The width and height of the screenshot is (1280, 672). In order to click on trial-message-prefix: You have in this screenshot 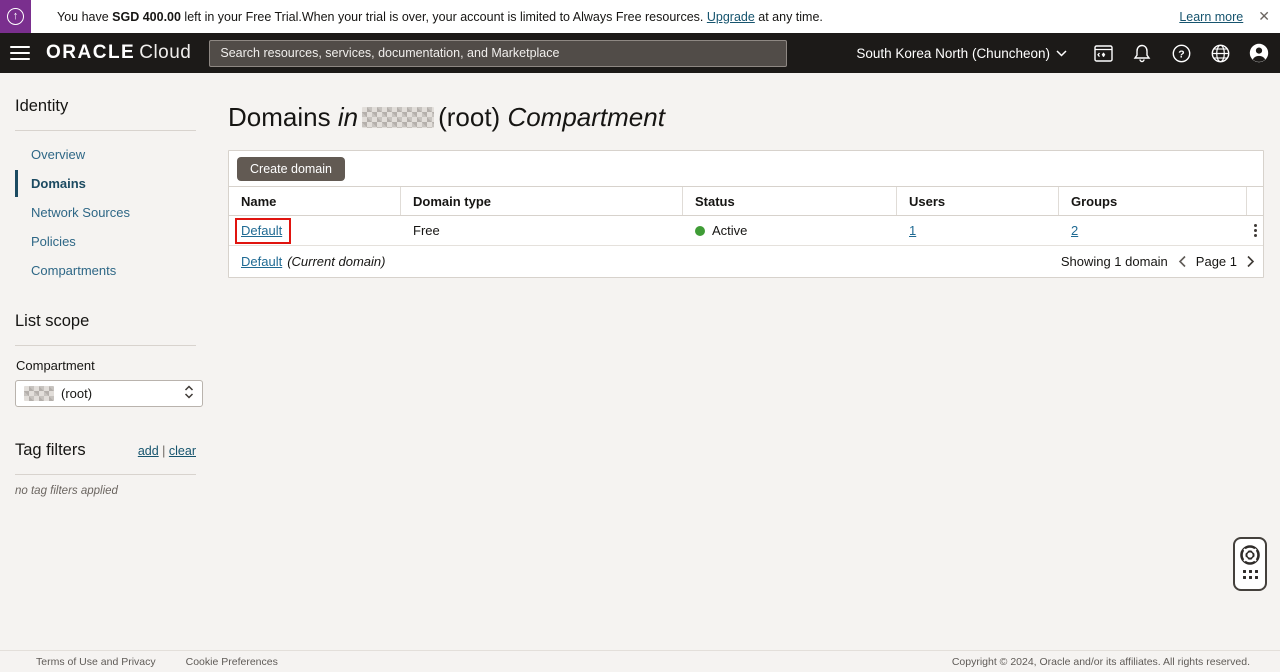, I will do `click(85, 16)`.